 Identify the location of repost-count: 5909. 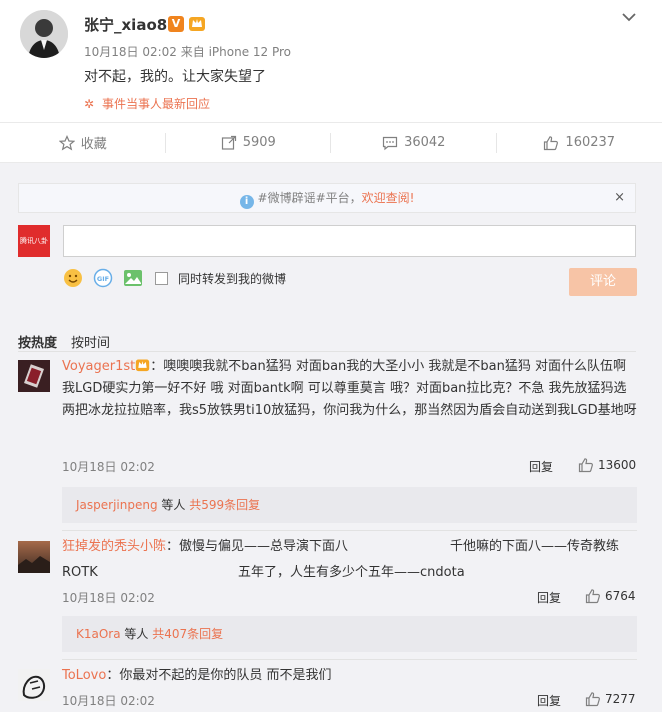
(259, 142).